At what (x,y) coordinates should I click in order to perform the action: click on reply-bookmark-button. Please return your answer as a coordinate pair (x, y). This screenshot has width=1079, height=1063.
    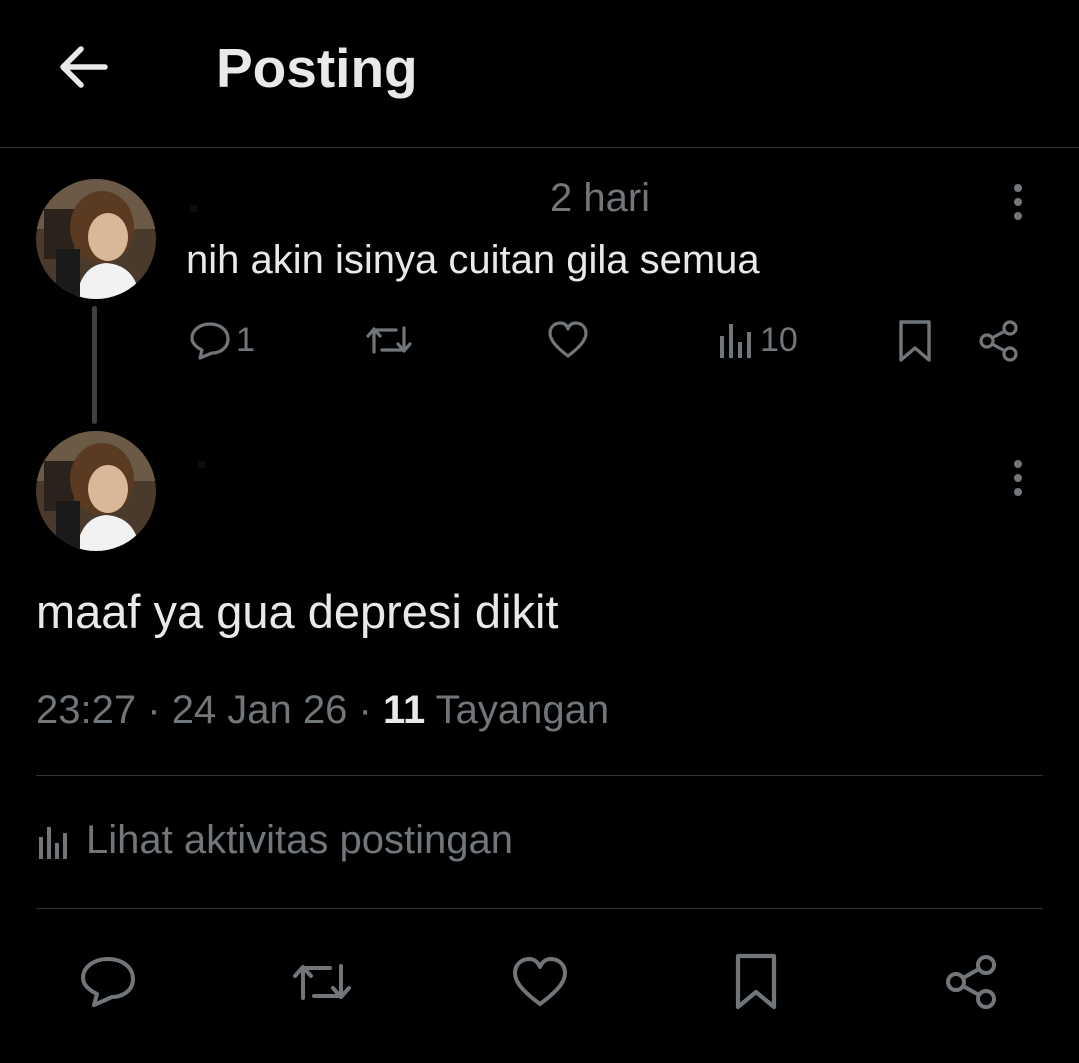
    Looking at the image, I should click on (915, 341).